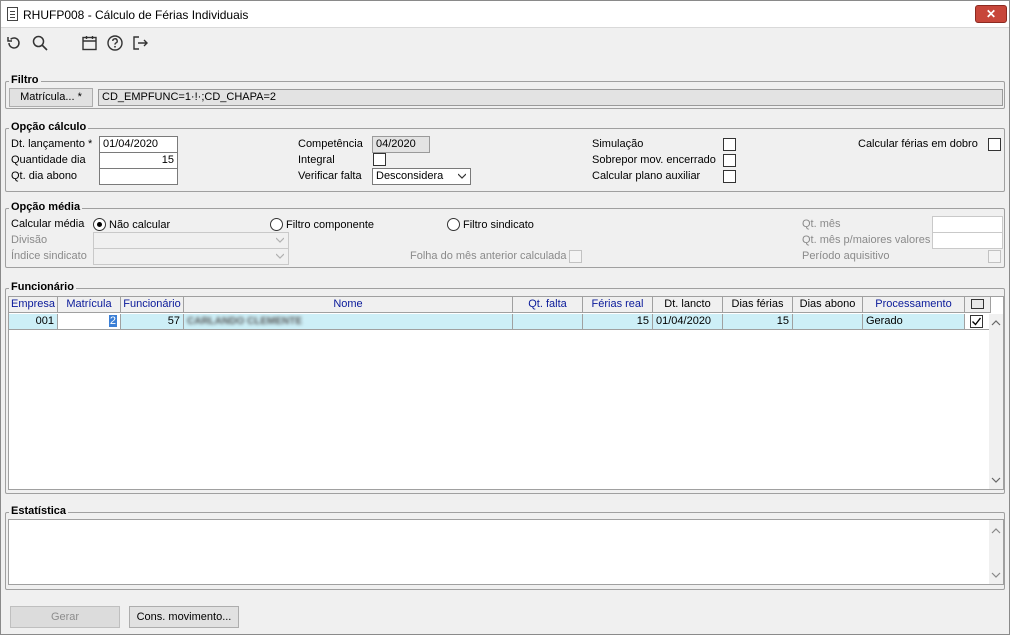 Image resolution: width=1016 pixels, height=635 pixels. I want to click on opcao-media-label: Opção média, so click(46, 207).